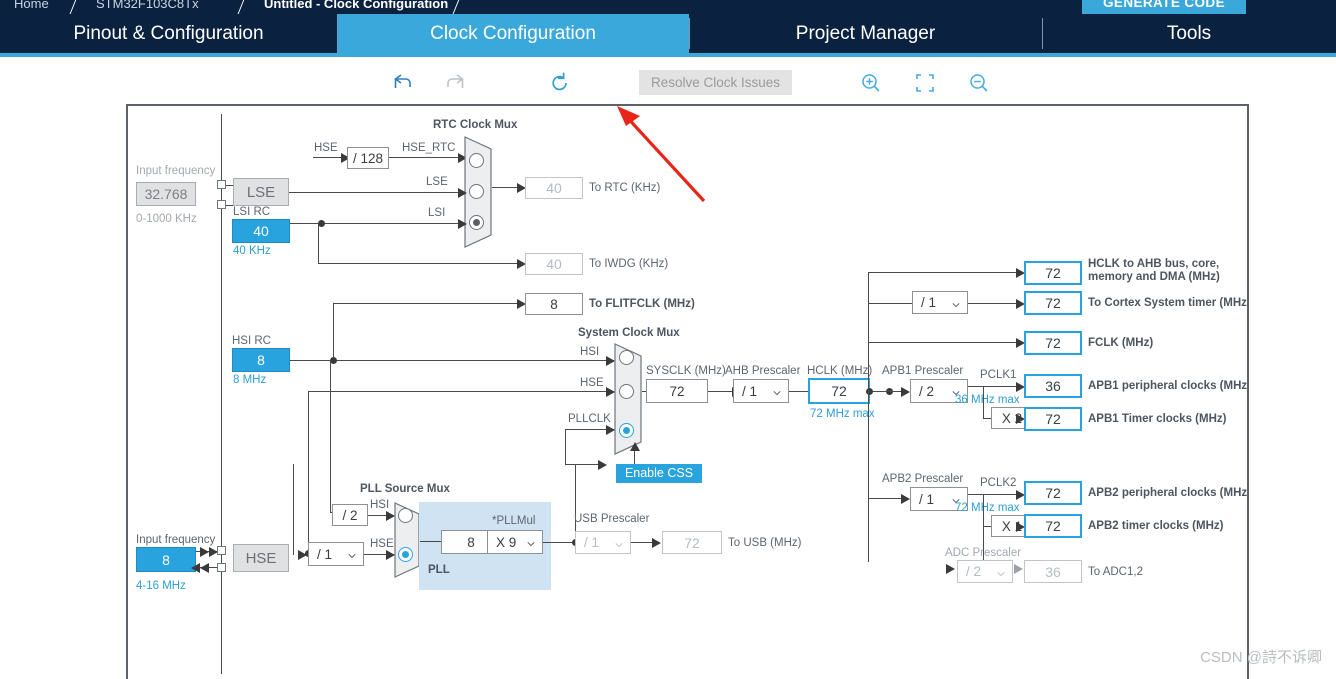  Describe the element at coordinates (1121, 343) in the screenshot. I see `output-fclk-label: FCLK (MHz)` at that location.